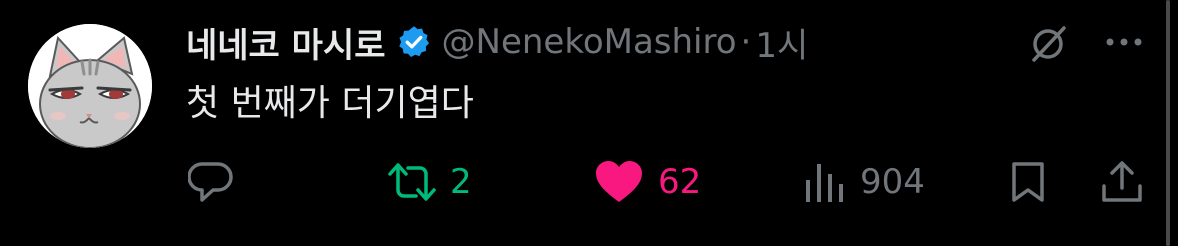 The height and width of the screenshot is (246, 1178). I want to click on scrollbar, so click(1169, 123).